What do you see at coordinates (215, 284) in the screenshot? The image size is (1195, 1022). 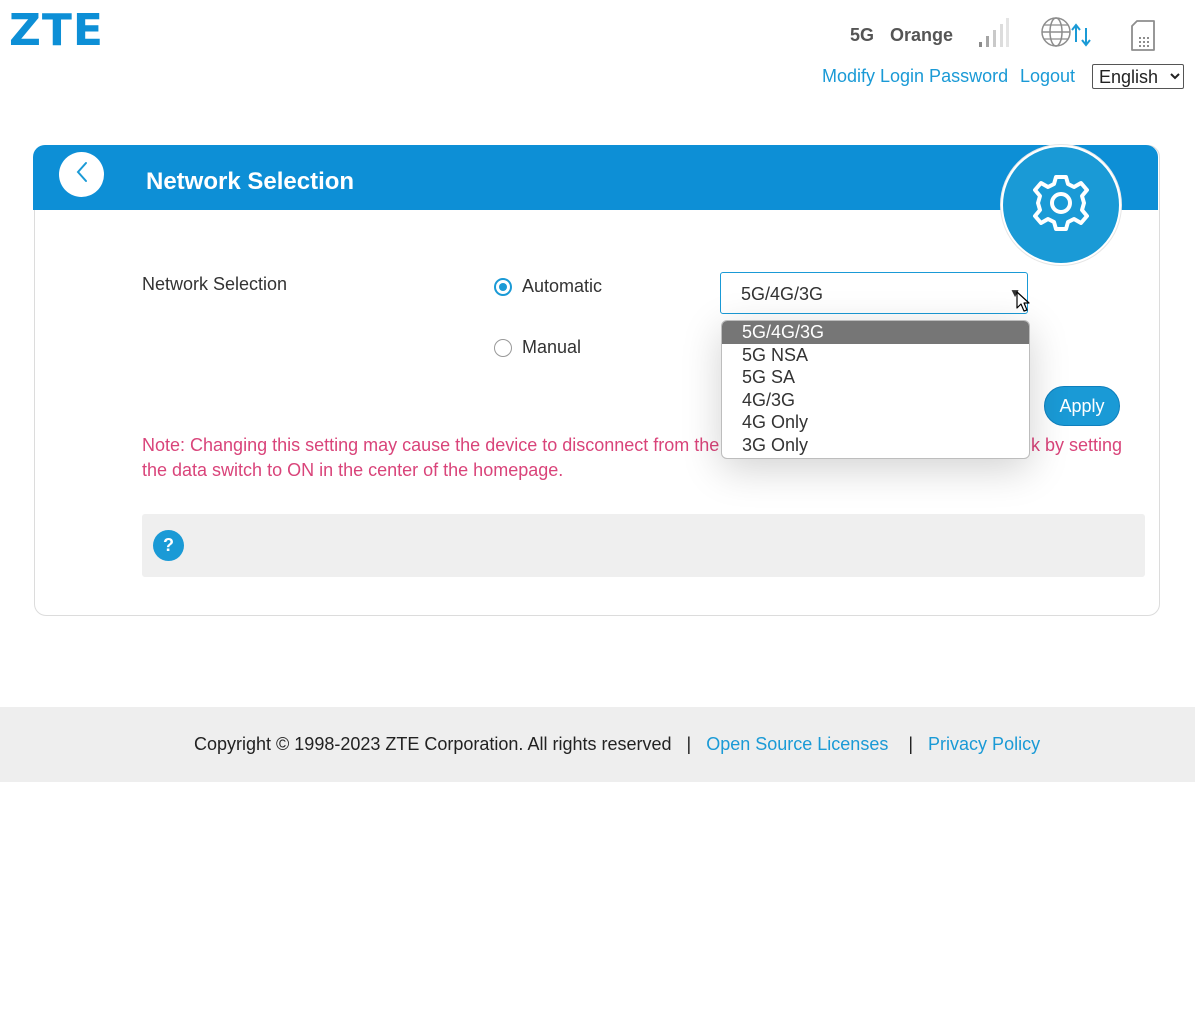 I see `network-selection-label: Network Selection` at bounding box center [215, 284].